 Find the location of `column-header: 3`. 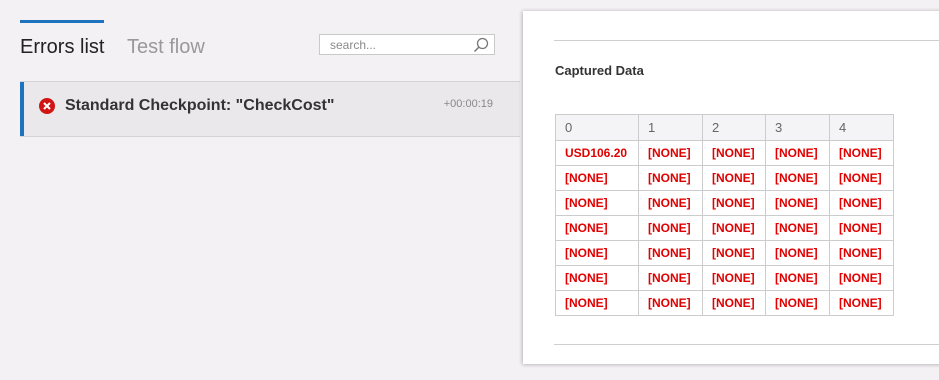

column-header: 3 is located at coordinates (797, 127).